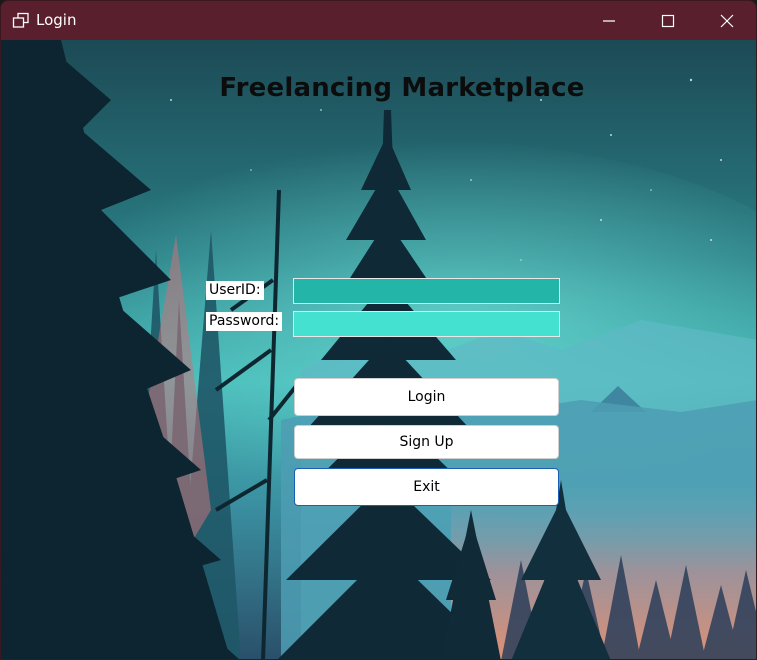  I want to click on maximize-icon, so click(668, 20).